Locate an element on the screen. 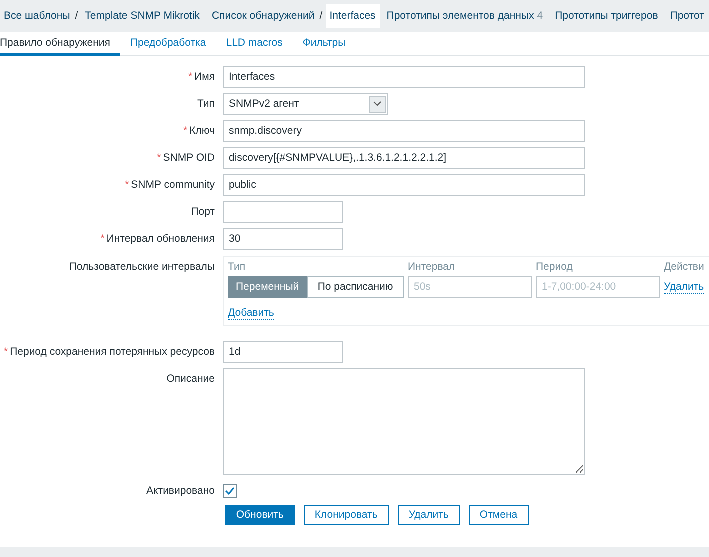 Image resolution: width=709 pixels, height=557 pixels. field-label: Имя is located at coordinates (204, 77).